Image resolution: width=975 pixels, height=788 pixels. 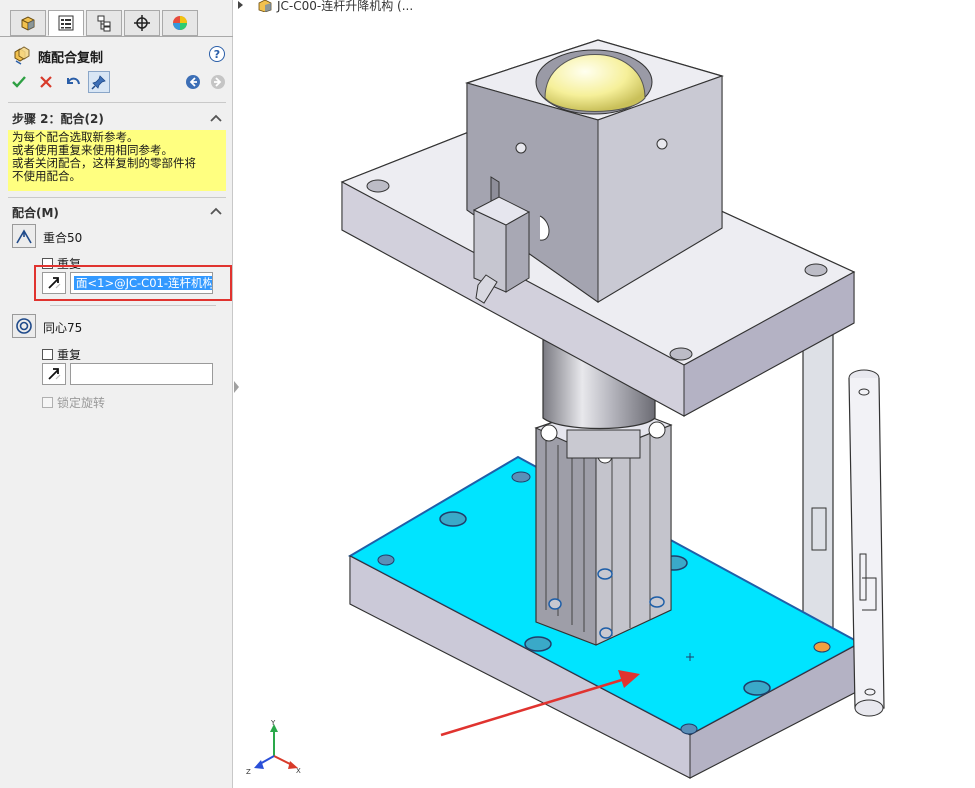 I want to click on page-title: 随配合复制, so click(x=71, y=58).